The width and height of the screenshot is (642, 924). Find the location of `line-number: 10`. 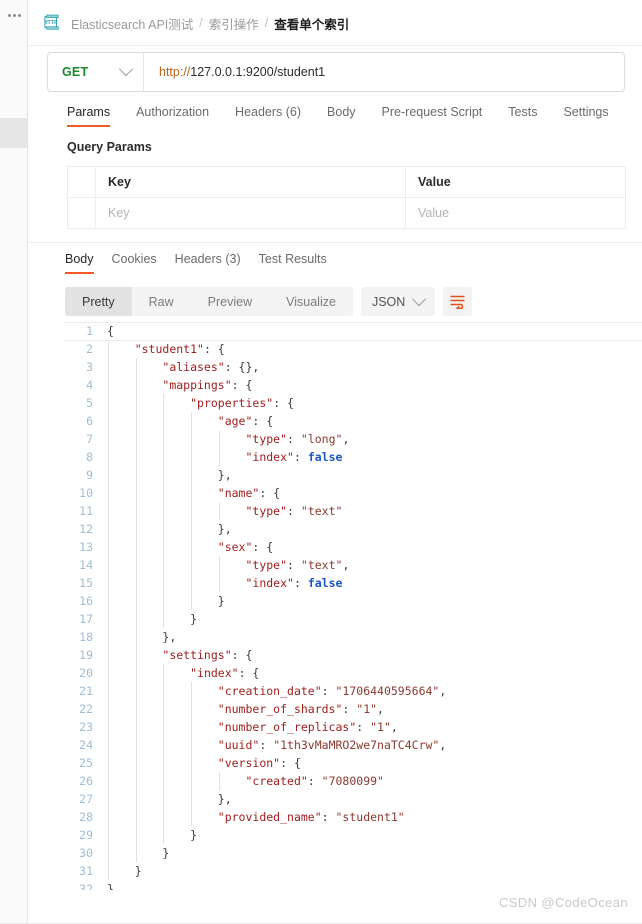

line-number: 10 is located at coordinates (86, 493).